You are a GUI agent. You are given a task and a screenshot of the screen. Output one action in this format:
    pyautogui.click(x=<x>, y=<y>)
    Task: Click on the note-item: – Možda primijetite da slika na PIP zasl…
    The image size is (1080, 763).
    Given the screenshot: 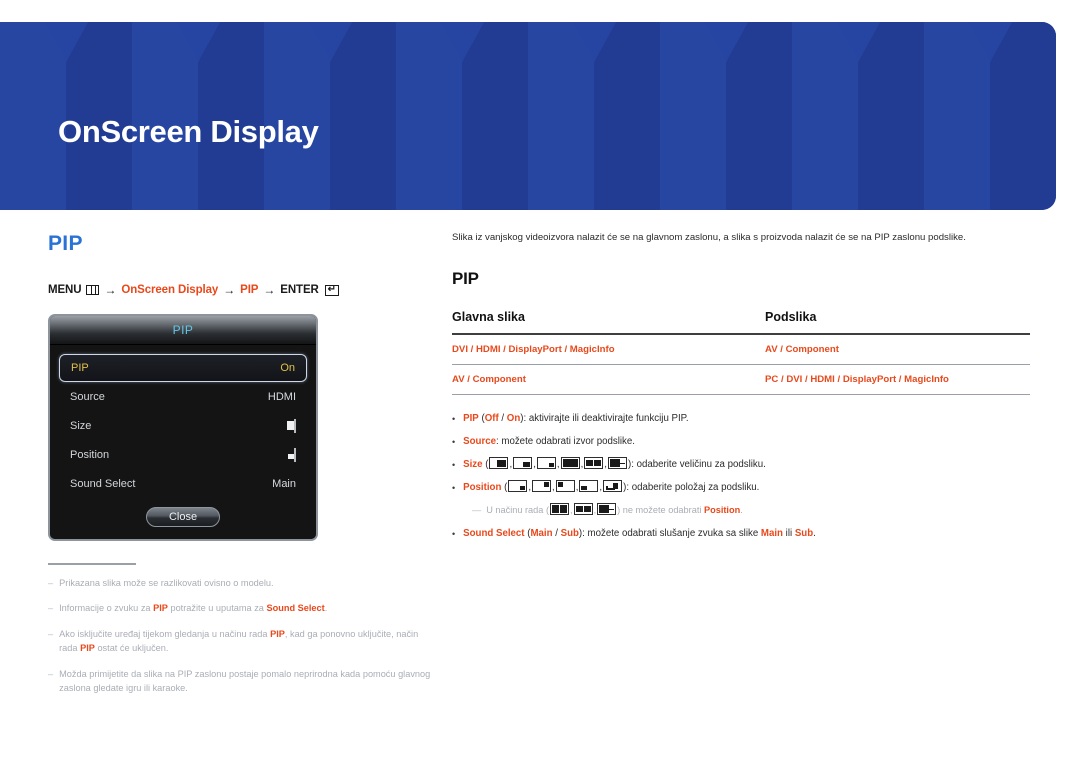 What is the action you would take?
    pyautogui.click(x=243, y=681)
    